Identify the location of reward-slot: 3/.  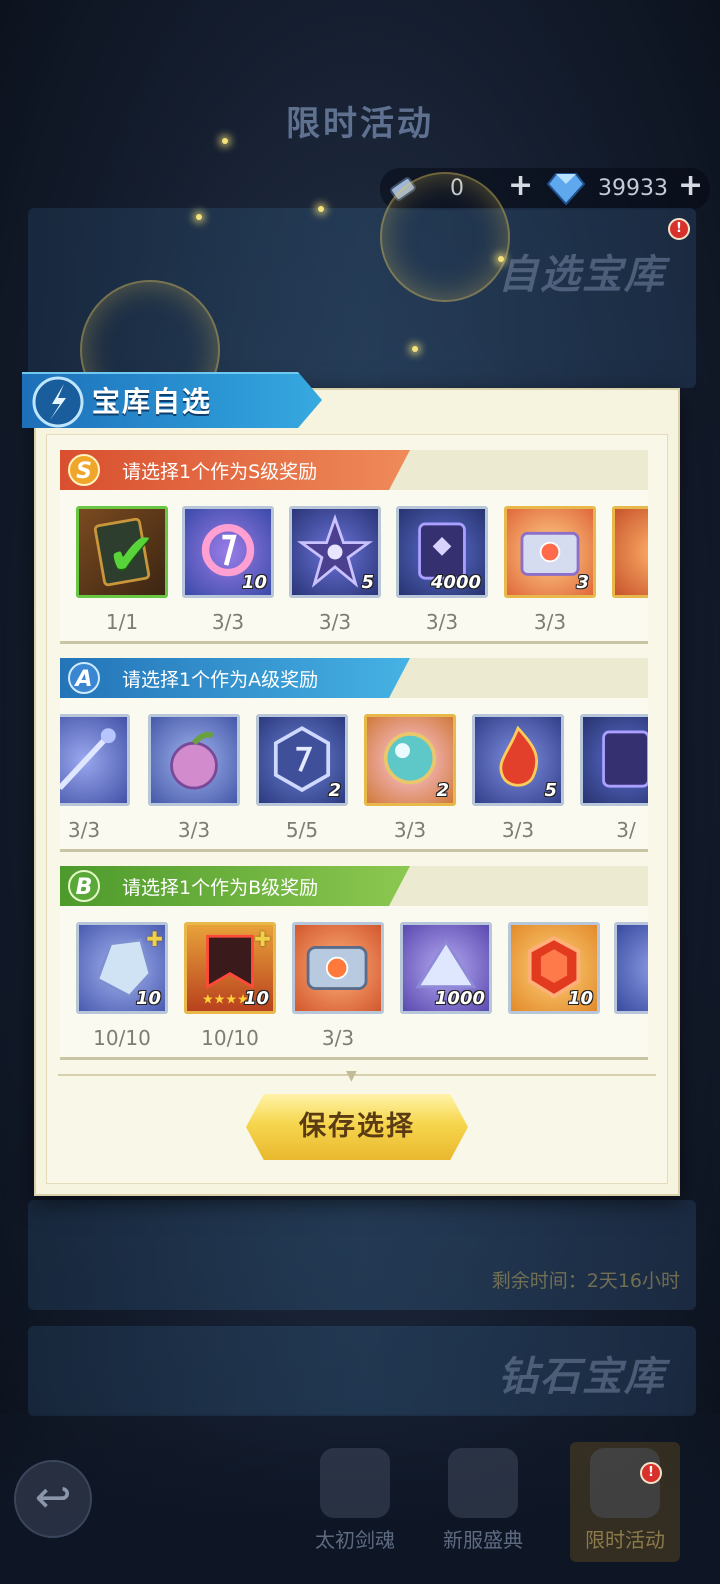
(614, 778).